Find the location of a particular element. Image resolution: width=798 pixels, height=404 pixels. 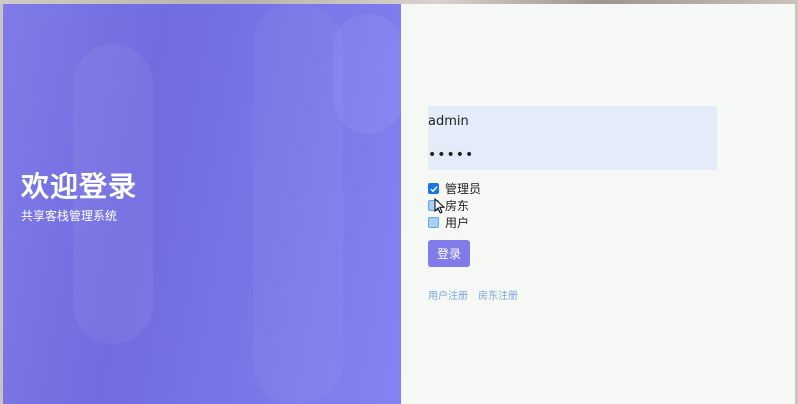

checkmark-icon is located at coordinates (433, 188).